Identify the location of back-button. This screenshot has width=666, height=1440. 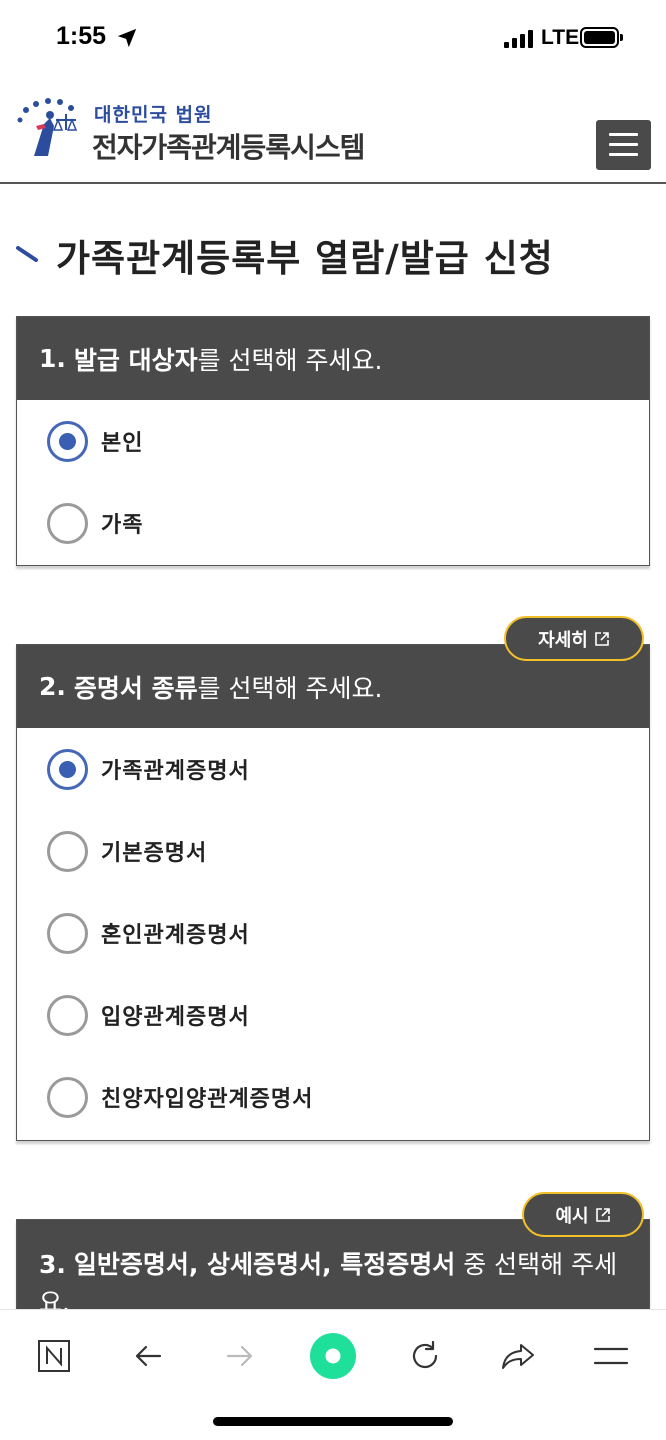
(148, 1356).